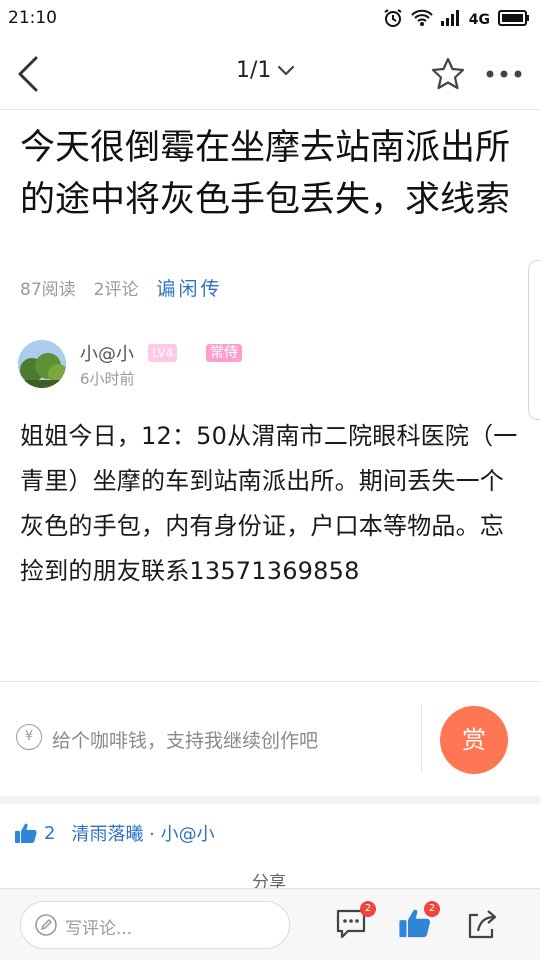 The width and height of the screenshot is (540, 960). I want to click on page-indicator-label: 1/1, so click(254, 70).